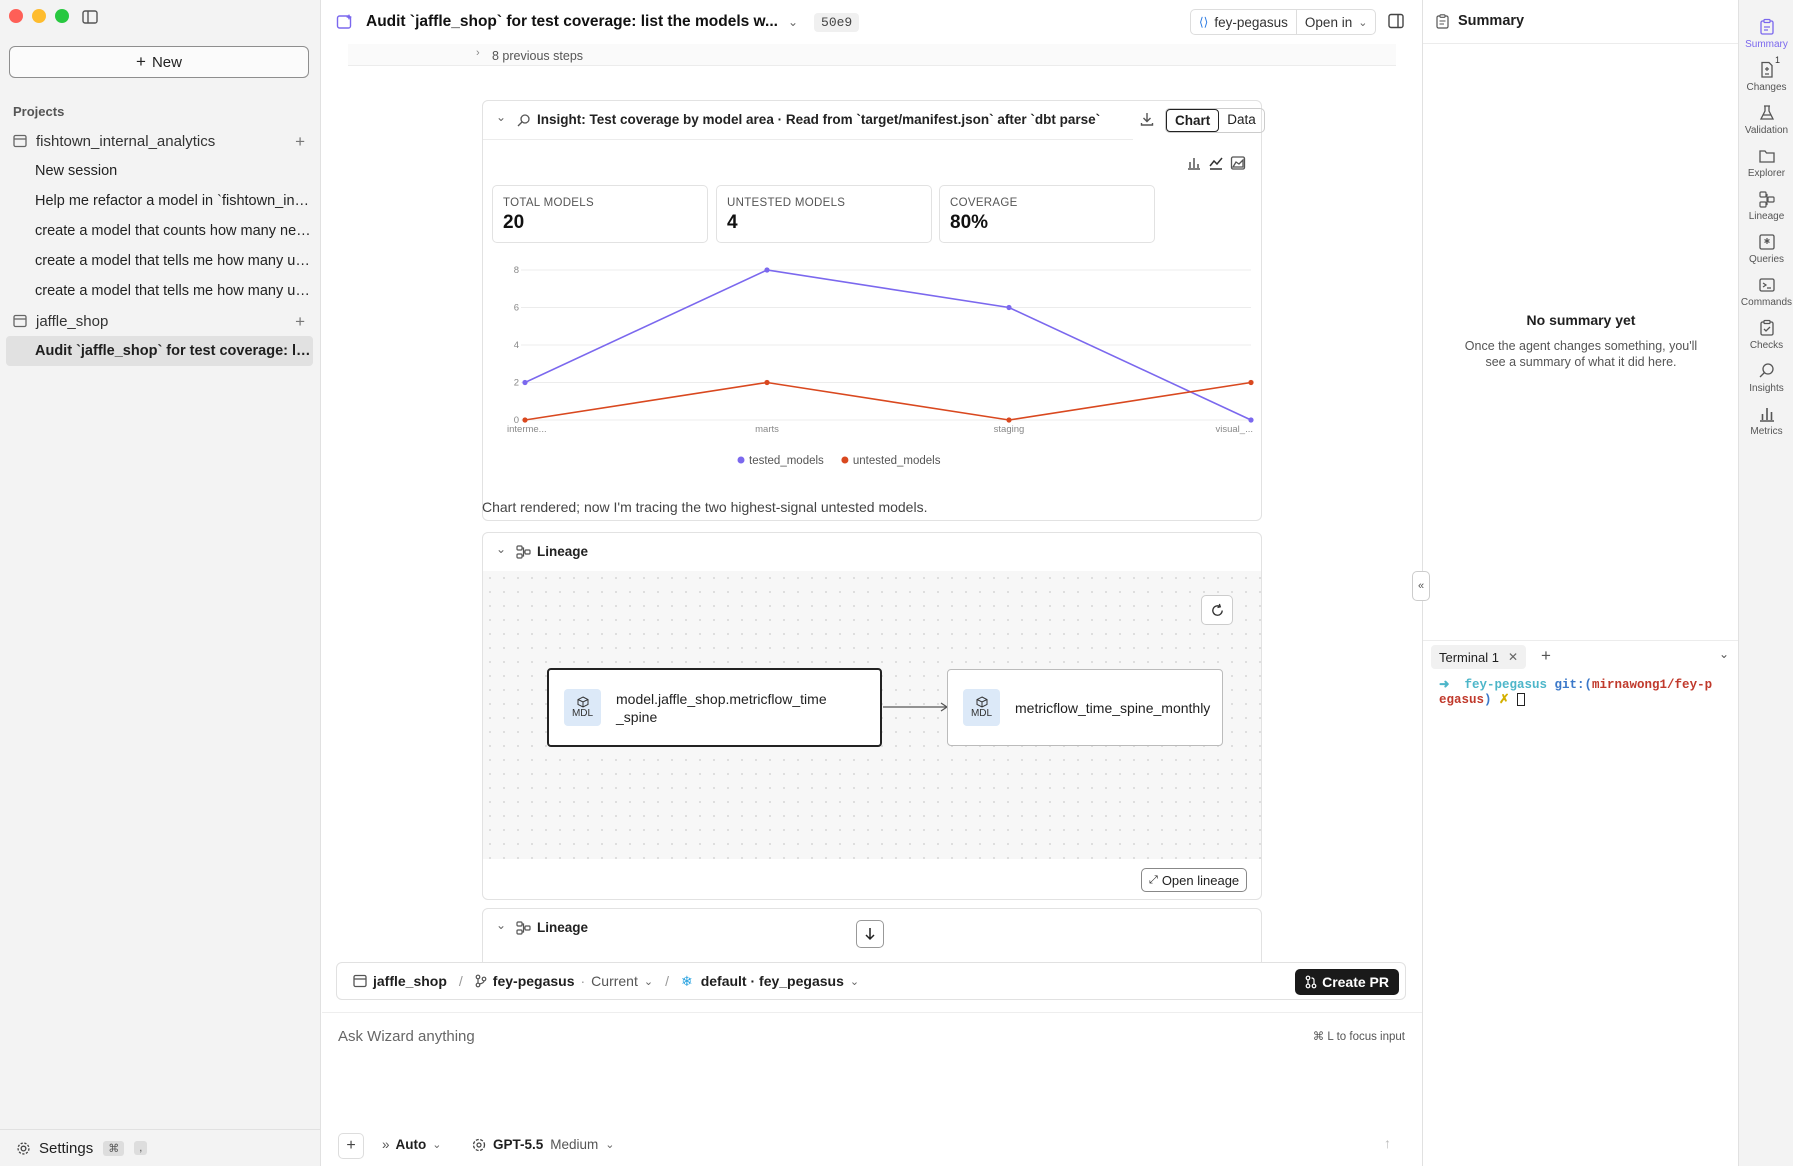 Image resolution: width=1793 pixels, height=1166 pixels. Describe the element at coordinates (872, 55) in the screenshot. I see `previous-steps-bar: › 8 previous steps` at that location.